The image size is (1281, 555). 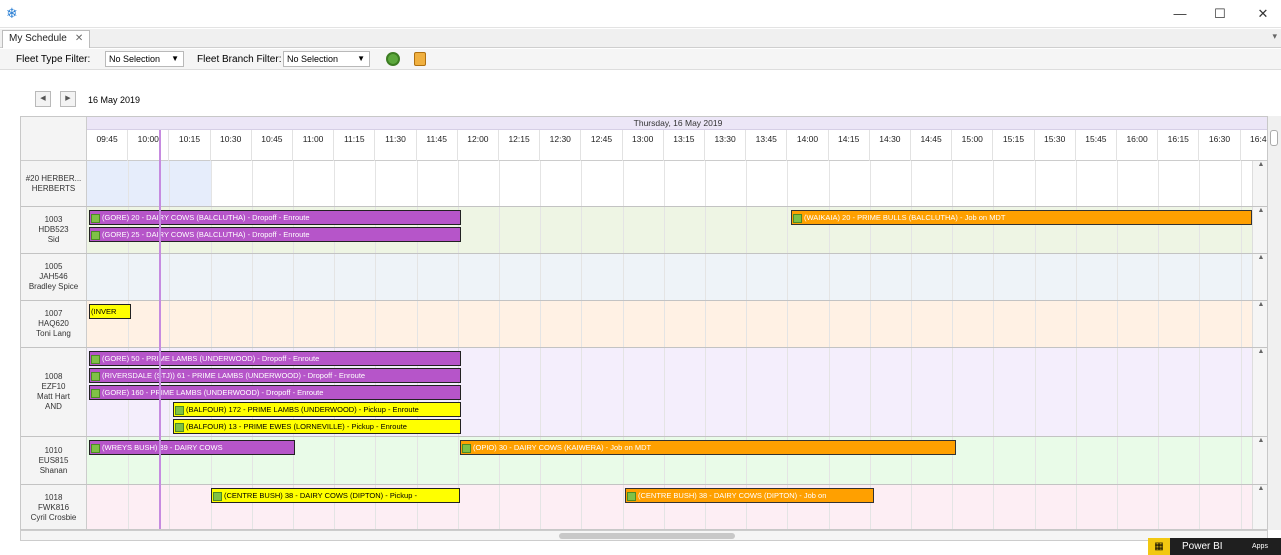 I want to click on horizontal-scrollbar, so click(x=644, y=535).